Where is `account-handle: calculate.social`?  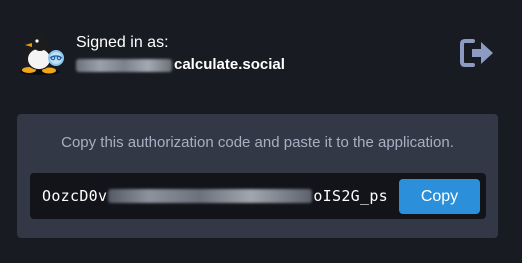
account-handle: calculate.social is located at coordinates (180, 65).